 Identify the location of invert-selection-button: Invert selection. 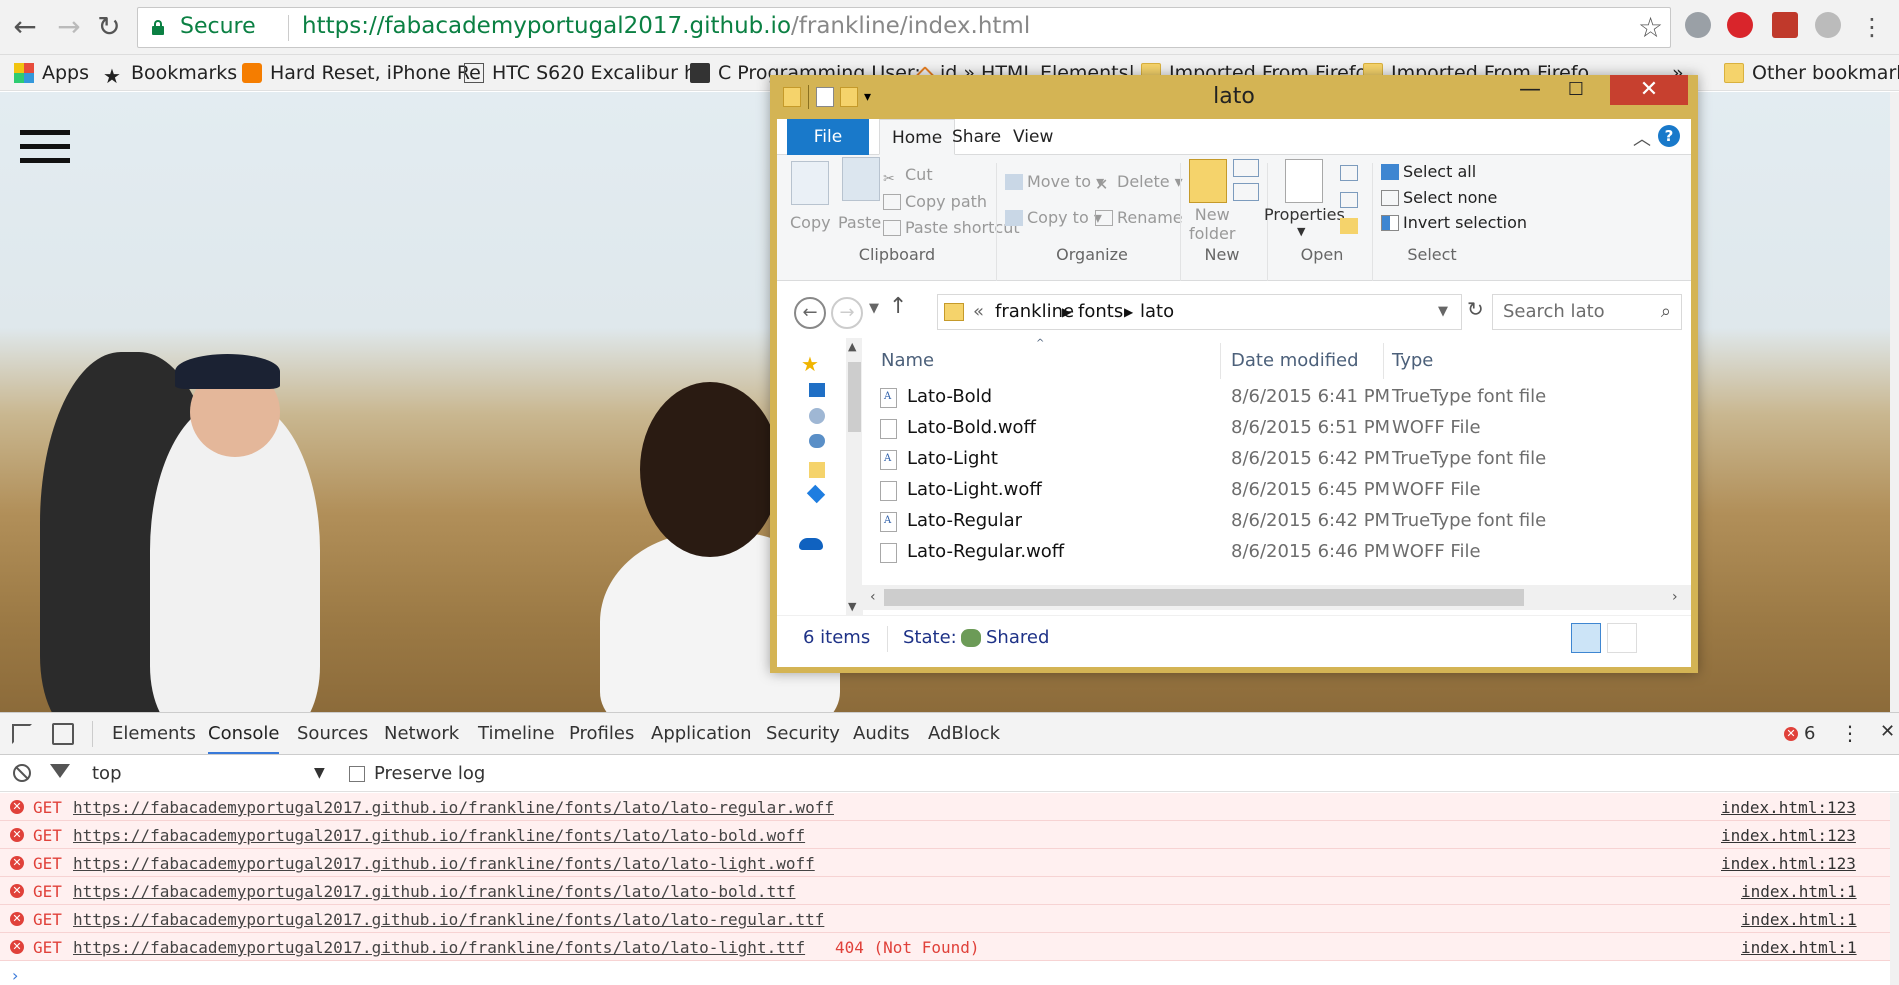
(1454, 222).